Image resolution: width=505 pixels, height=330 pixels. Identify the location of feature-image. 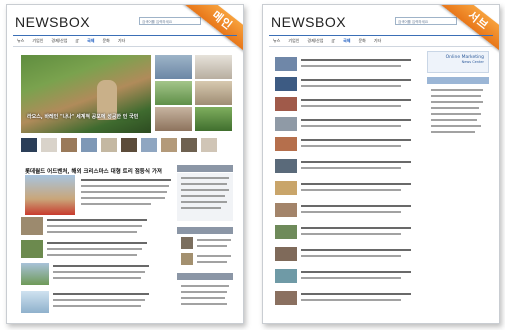
(50, 195).